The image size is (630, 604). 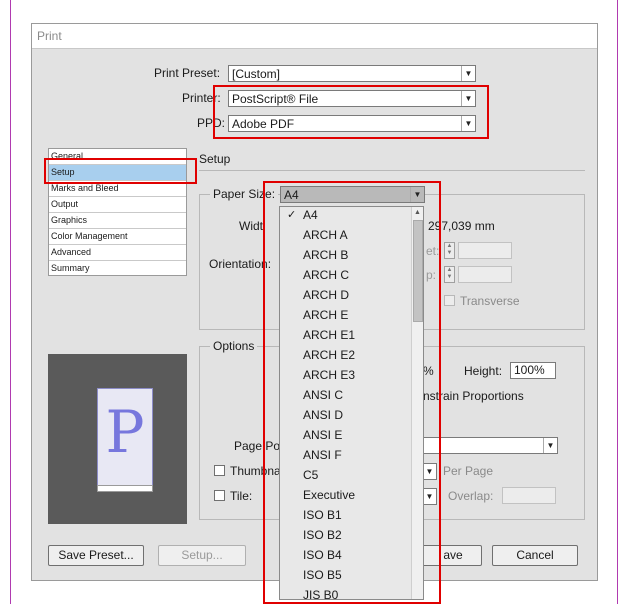 What do you see at coordinates (69, 220) in the screenshot?
I see `sidebar-item-label: Graphics` at bounding box center [69, 220].